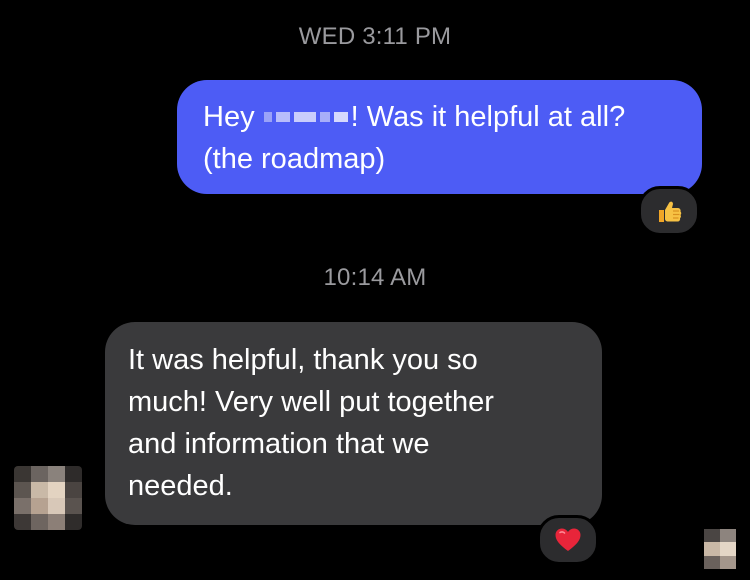  What do you see at coordinates (488, 117) in the screenshot?
I see `sent-message-suffix: ! Was it helpful at all?` at bounding box center [488, 117].